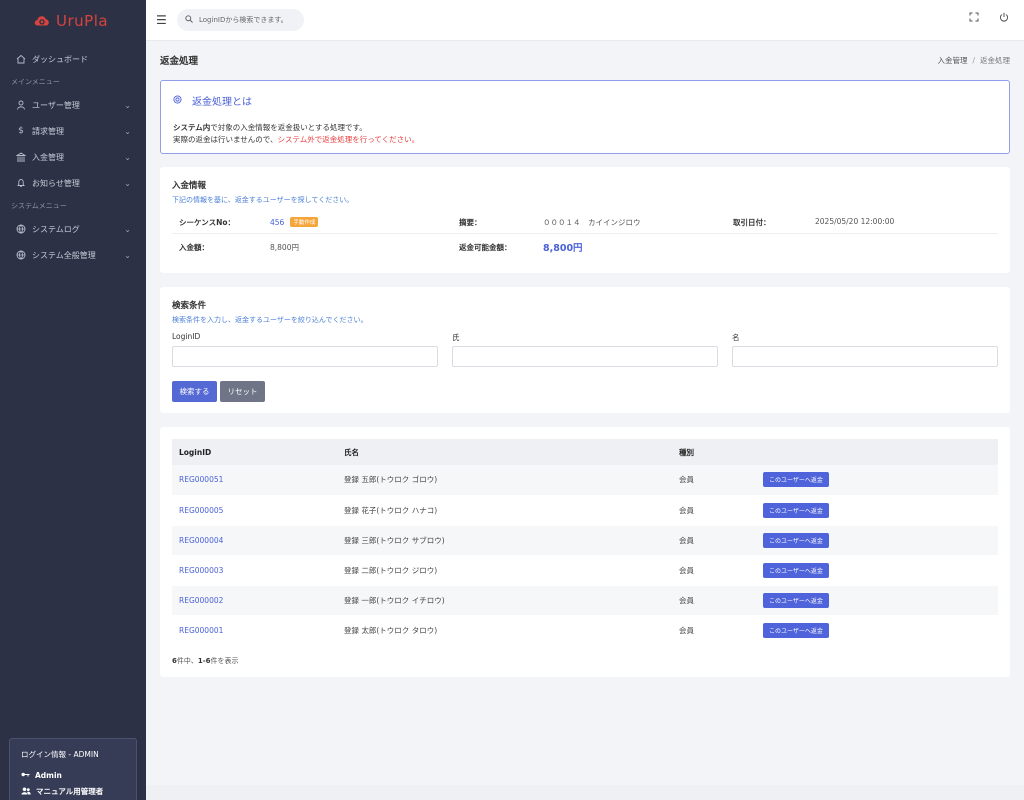  Describe the element at coordinates (974, 18) in the screenshot. I see `fullscreen-icon` at that location.